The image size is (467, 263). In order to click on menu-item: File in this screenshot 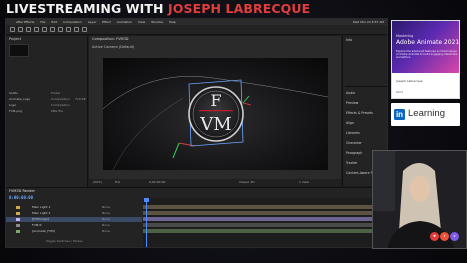, I will do `click(42, 22)`.